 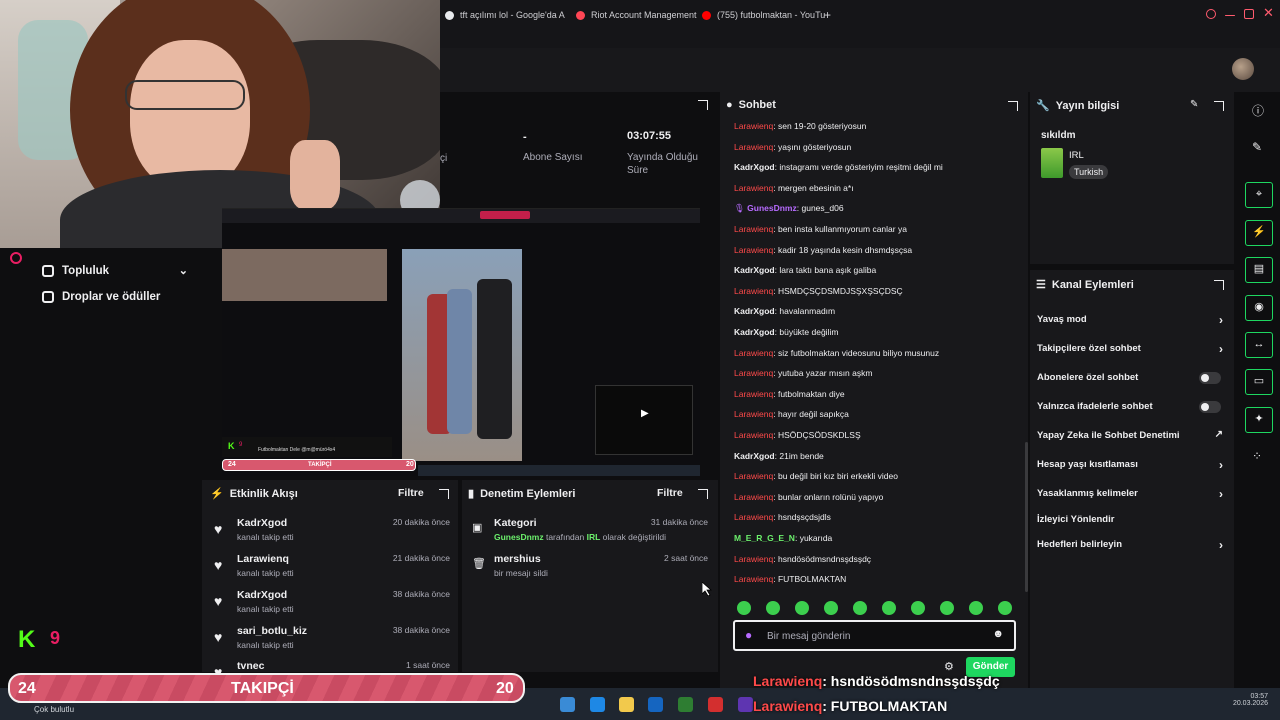 What do you see at coordinates (782, 517) in the screenshot?
I see `chat-message: Larawienq: hsndşsçdsjdls` at bounding box center [782, 517].